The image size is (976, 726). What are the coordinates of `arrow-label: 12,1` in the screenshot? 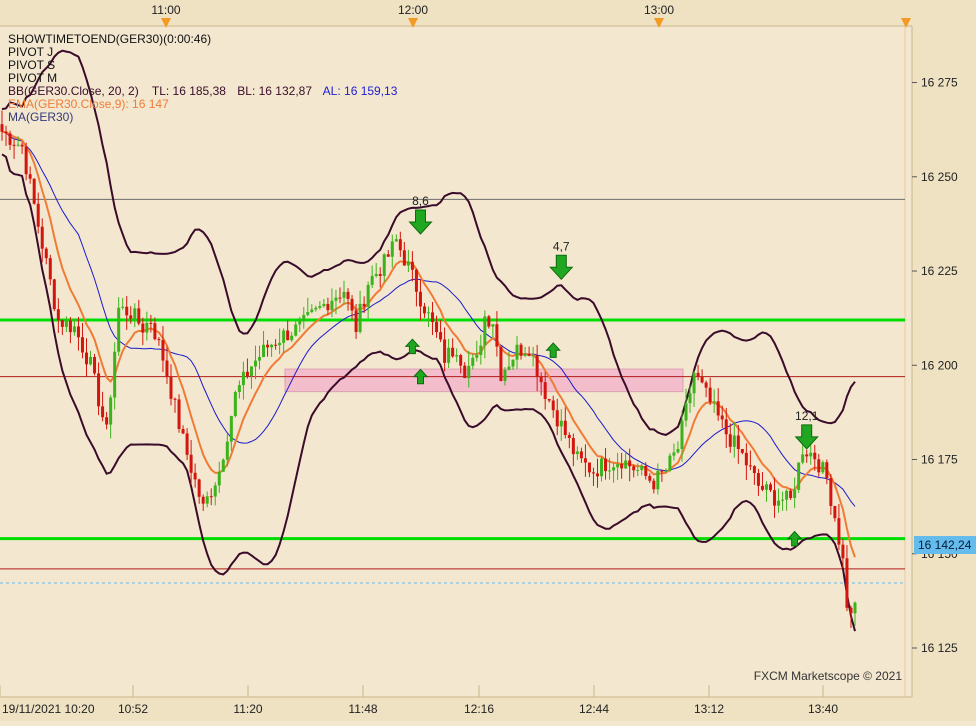 It's located at (807, 416).